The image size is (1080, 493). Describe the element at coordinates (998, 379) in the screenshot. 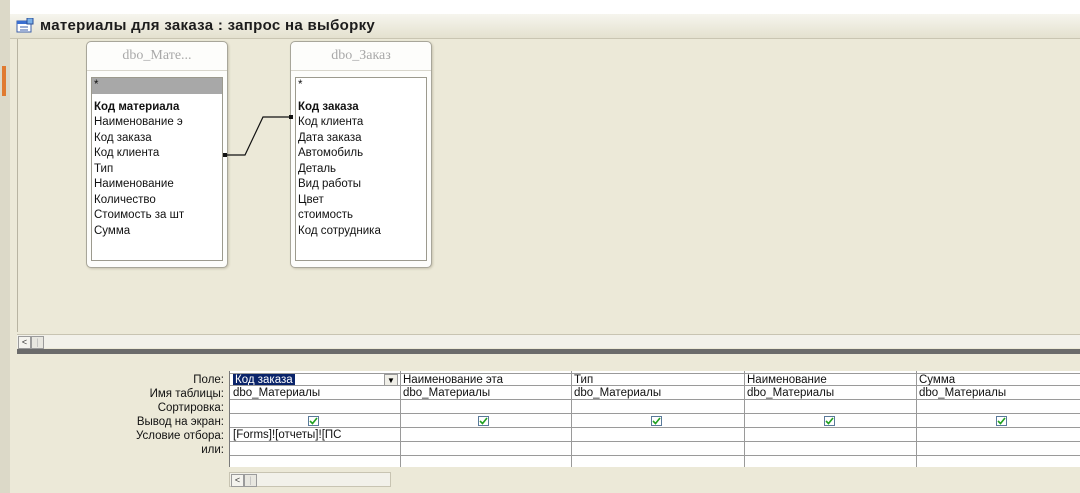

I see `field-cell: Сумма` at that location.